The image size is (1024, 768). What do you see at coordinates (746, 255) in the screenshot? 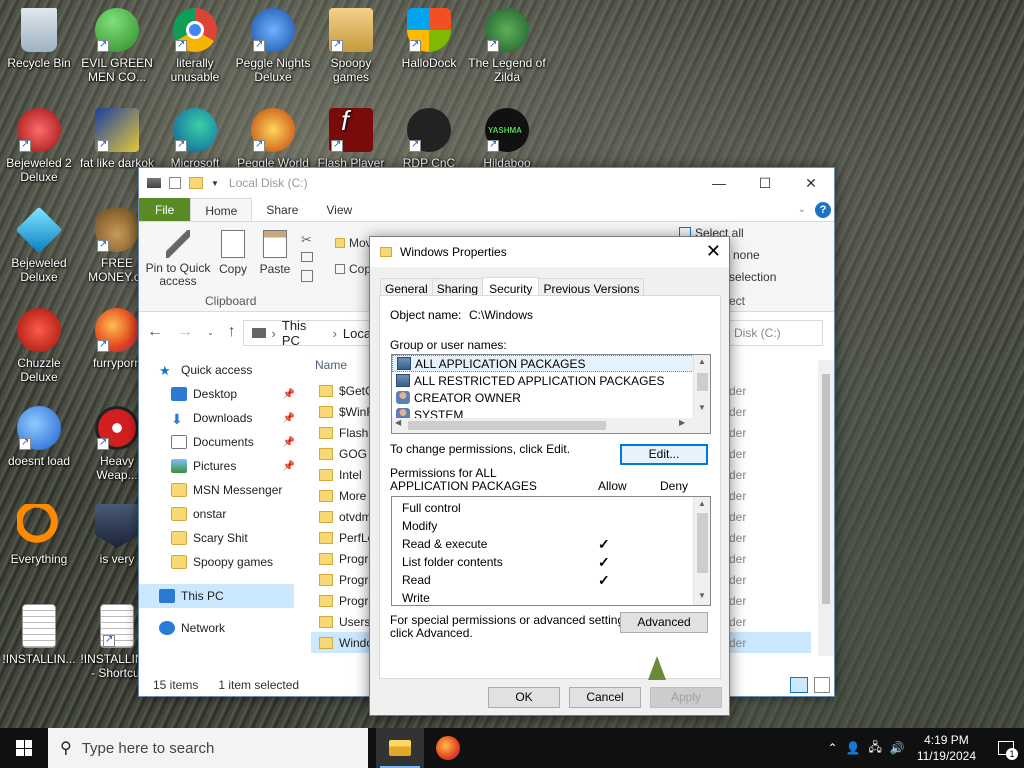
I see `select-none-button: none` at bounding box center [746, 255].